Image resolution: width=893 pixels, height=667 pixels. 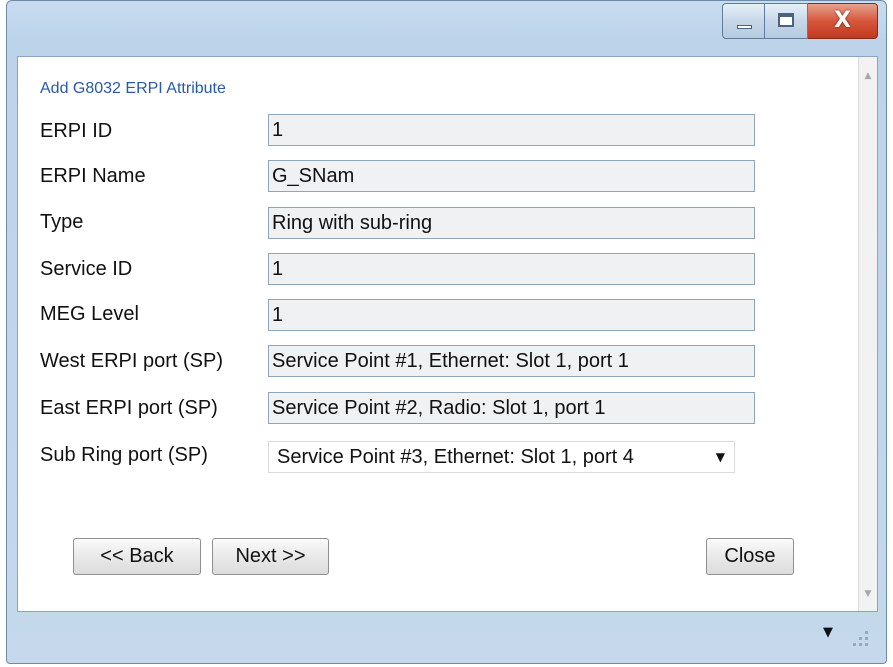 I want to click on window-controls: X, so click(x=800, y=22).